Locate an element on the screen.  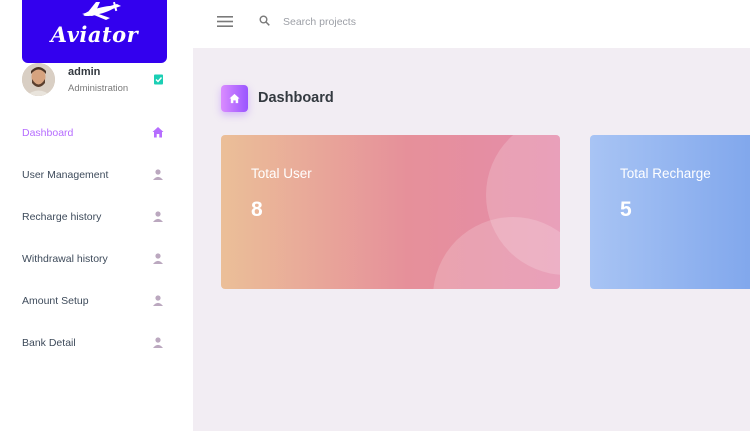
profile: admin Administration is located at coordinates (97, 81).